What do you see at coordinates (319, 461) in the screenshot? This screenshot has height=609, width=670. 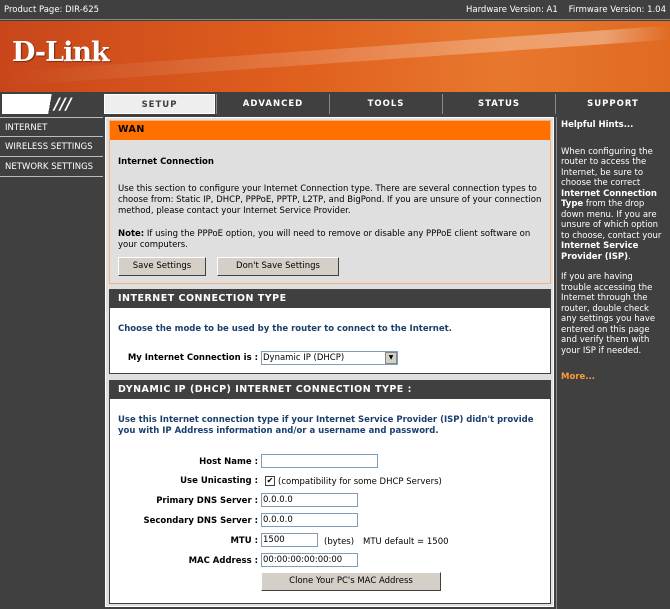 I see `host-name-input` at bounding box center [319, 461].